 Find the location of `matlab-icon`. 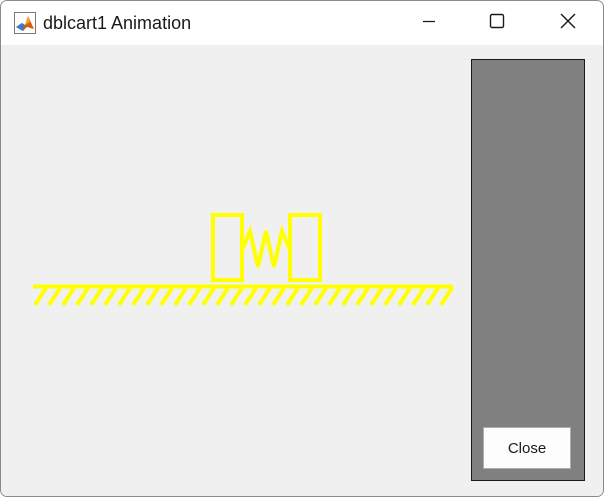

matlab-icon is located at coordinates (25, 23).